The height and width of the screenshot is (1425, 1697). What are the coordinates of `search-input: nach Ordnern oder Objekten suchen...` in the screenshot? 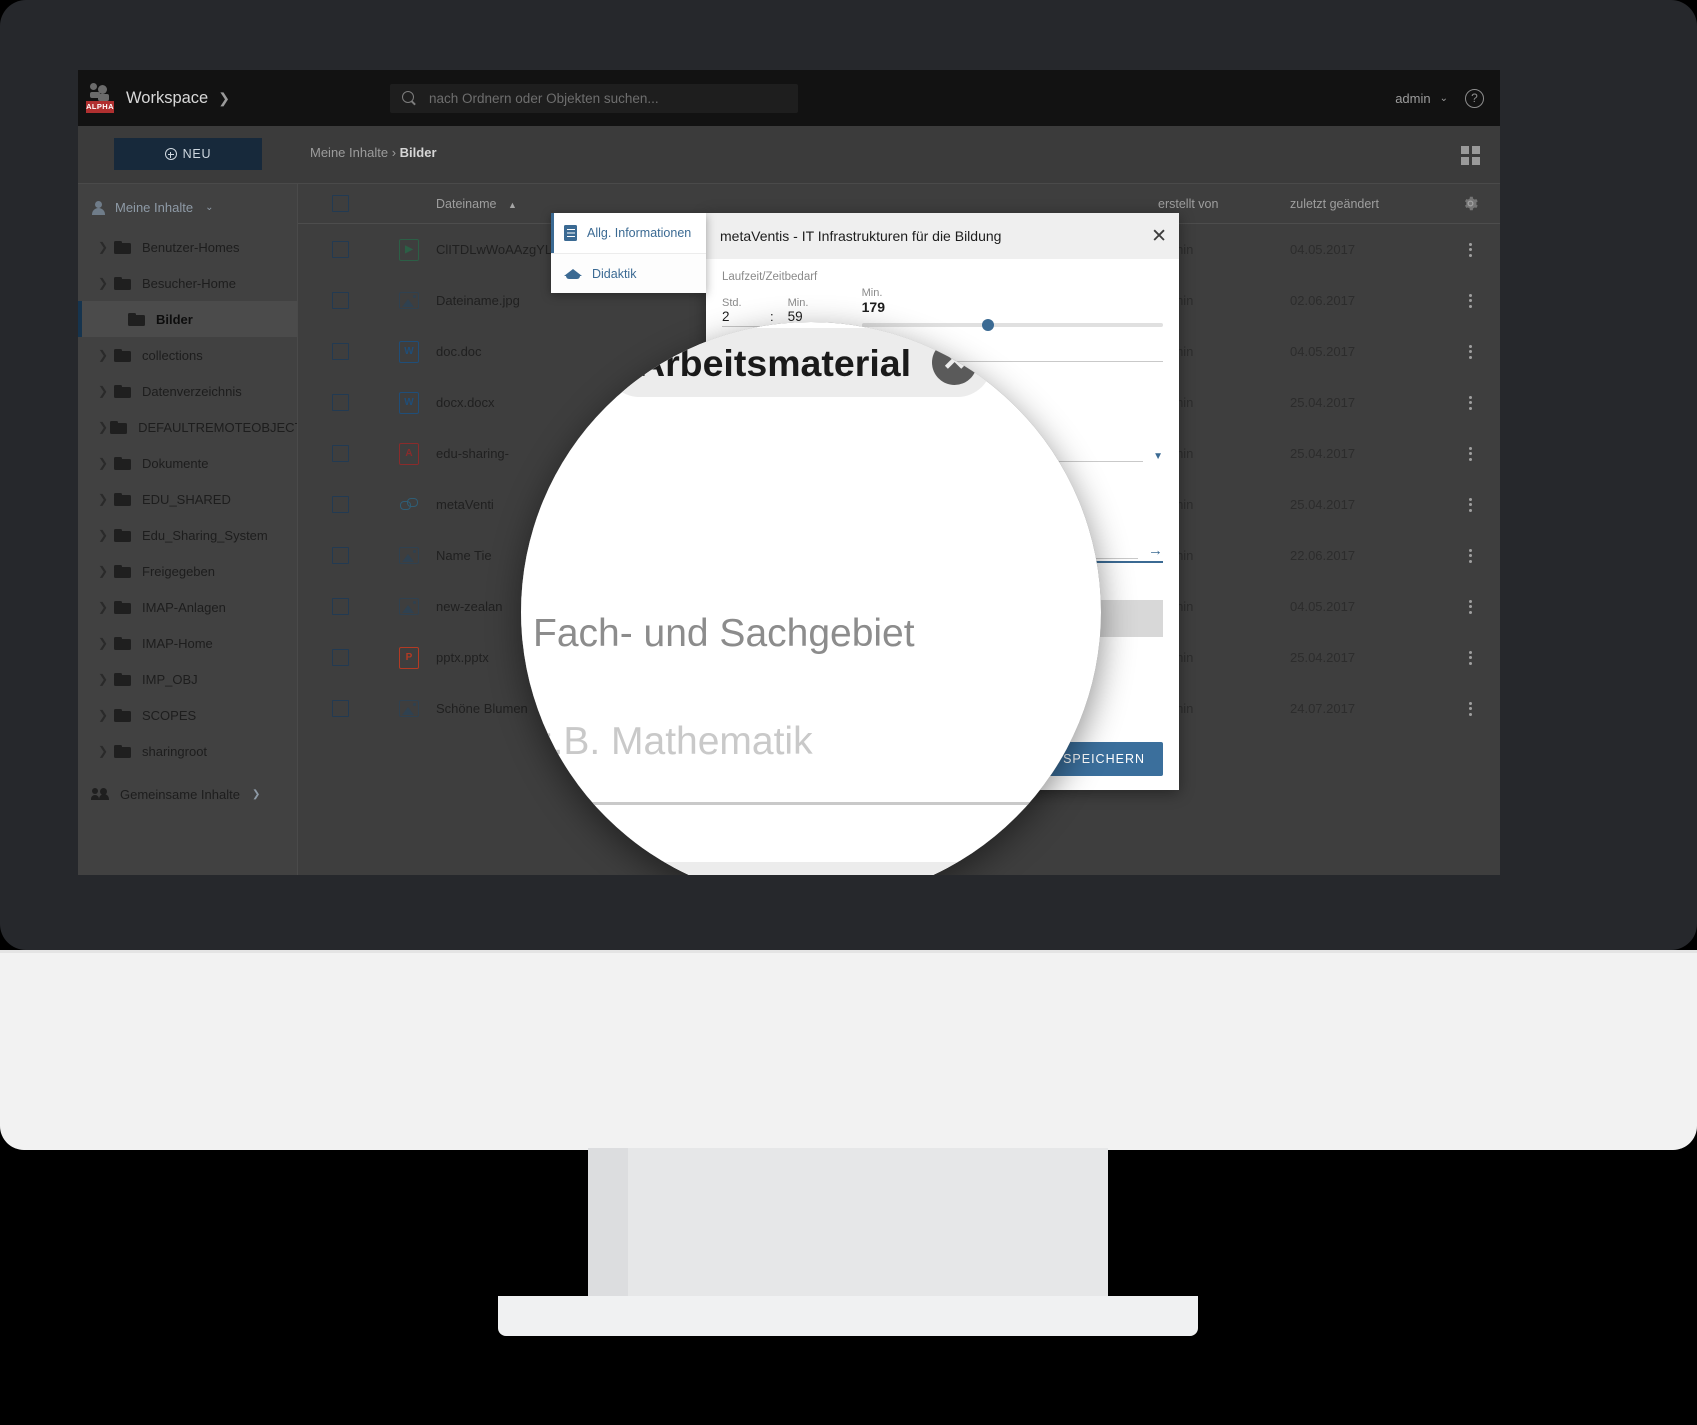 It's located at (544, 98).